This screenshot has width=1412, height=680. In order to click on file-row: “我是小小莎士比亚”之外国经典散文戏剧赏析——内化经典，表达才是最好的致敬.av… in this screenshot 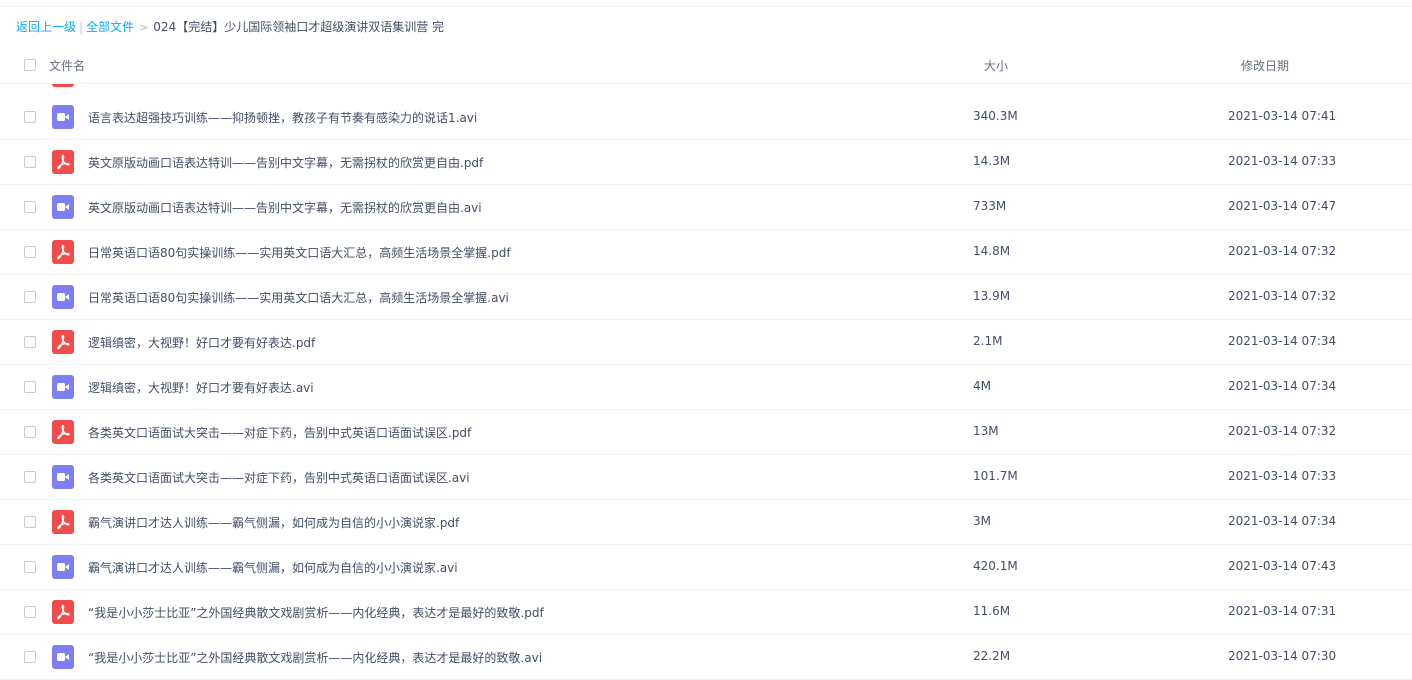, I will do `click(706, 657)`.